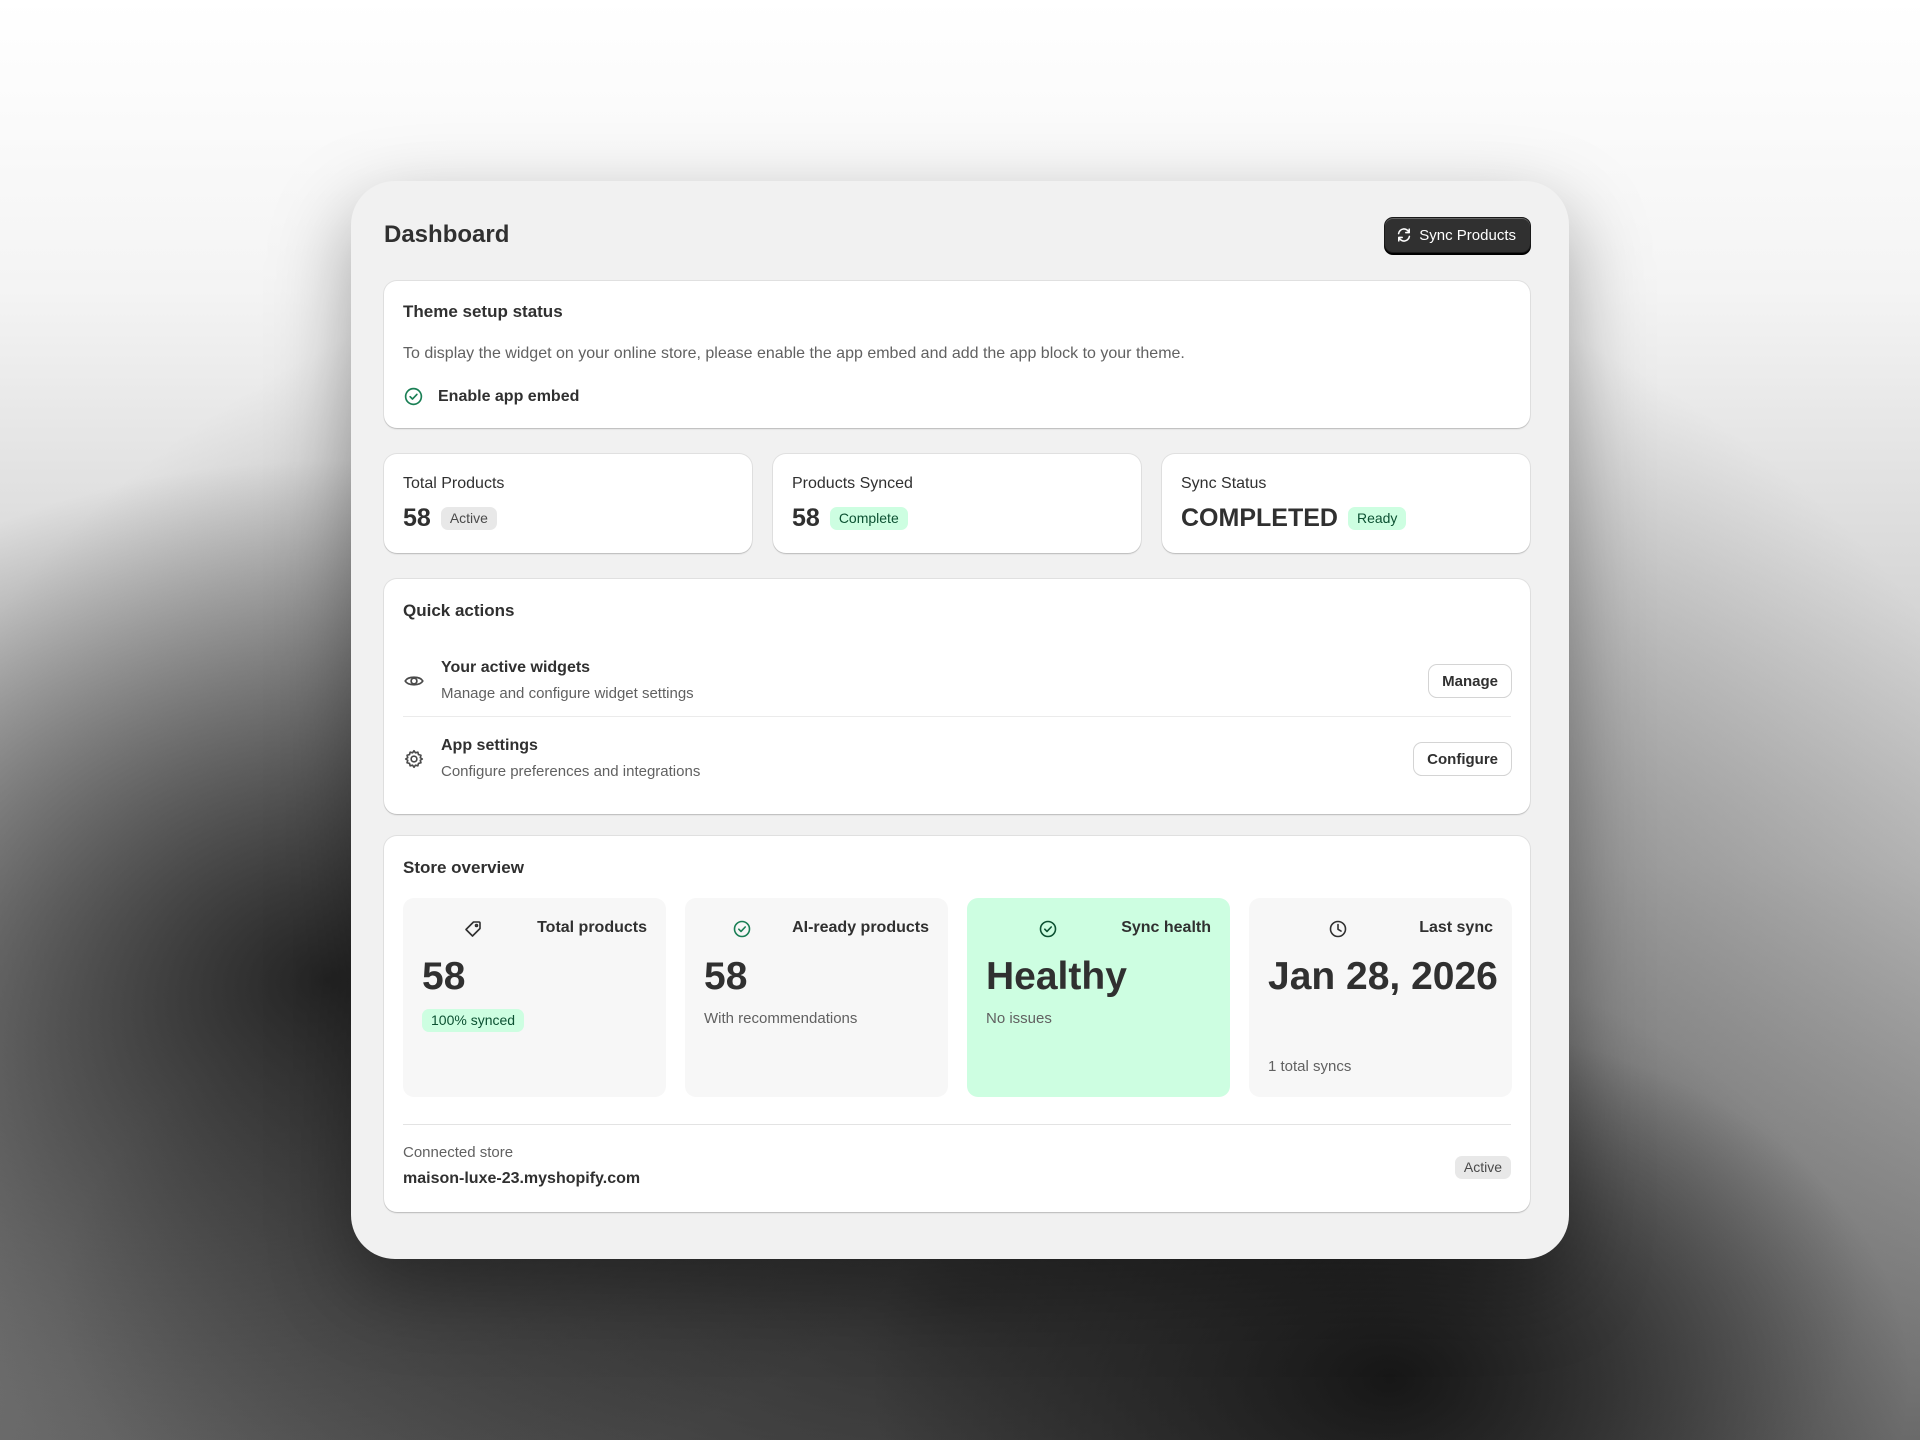 This screenshot has height=1440, width=1920. I want to click on overview-tile-sync-health: Sync health Healthy No issues, so click(1098, 997).